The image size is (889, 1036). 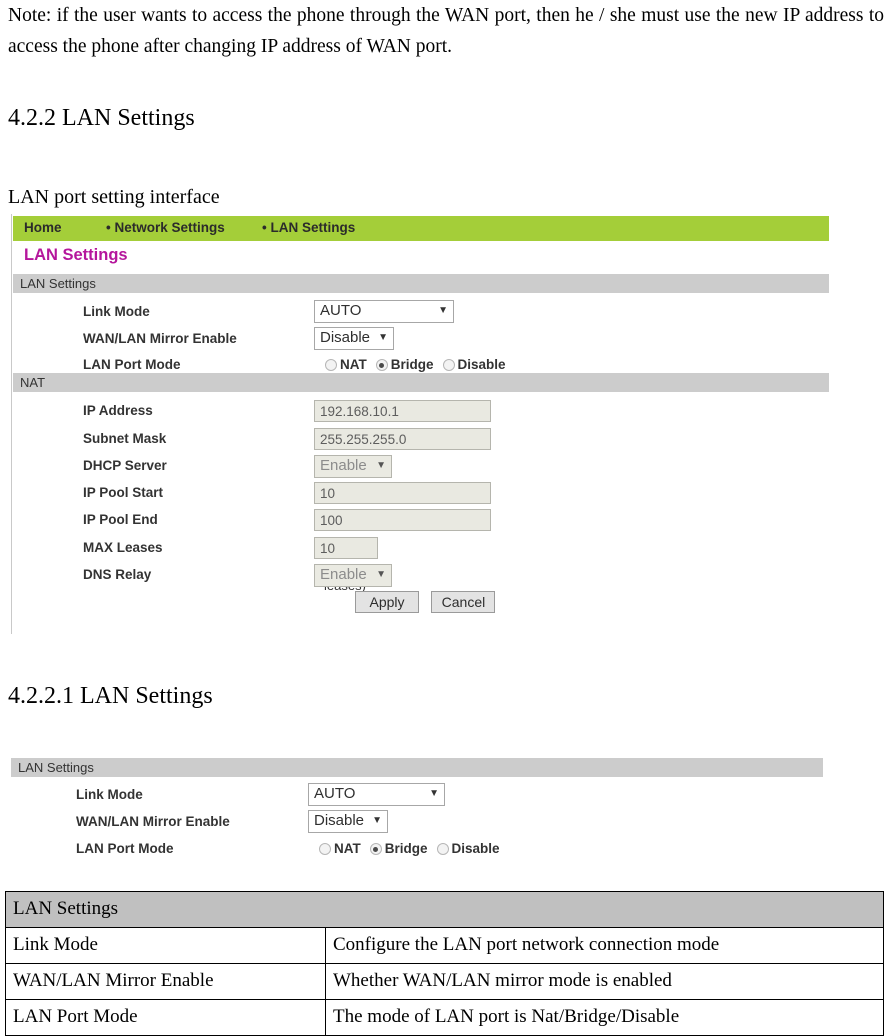 What do you see at coordinates (110, 696) in the screenshot?
I see `subsection-title: 4.2.2.1 LAN Settings` at bounding box center [110, 696].